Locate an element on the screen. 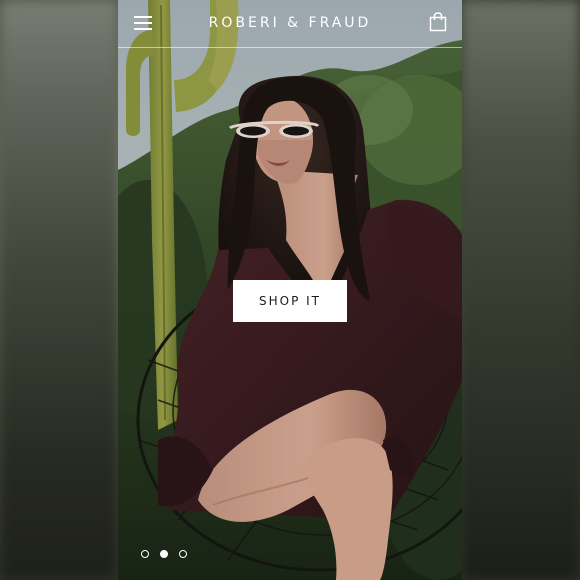  header-divider is located at coordinates (290, 47).